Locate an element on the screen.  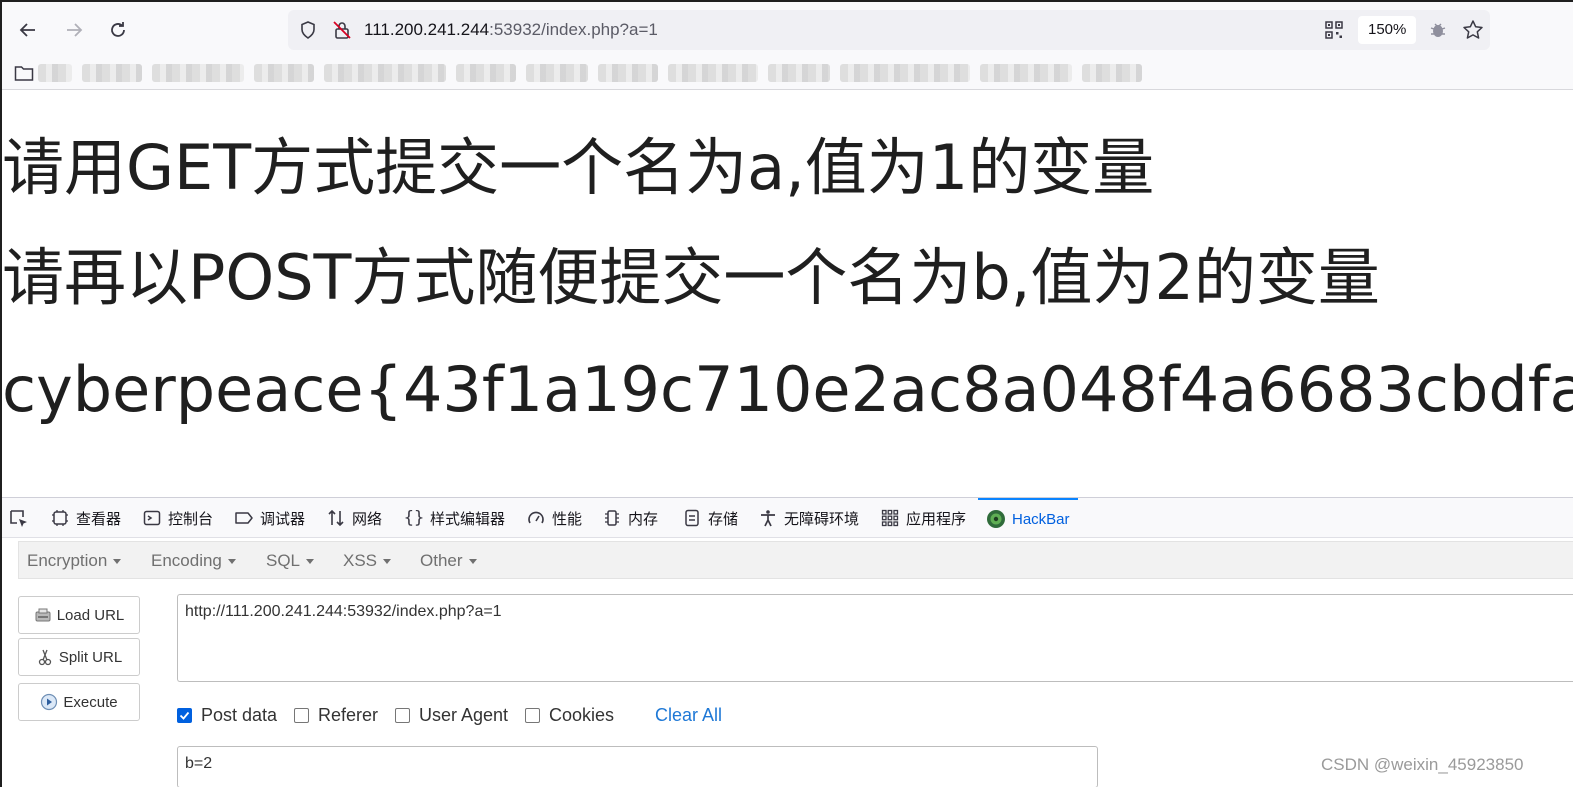
browser-toolbar: 111.200.241.244:53932/index.php?a=1 150% is located at coordinates (787, 30).